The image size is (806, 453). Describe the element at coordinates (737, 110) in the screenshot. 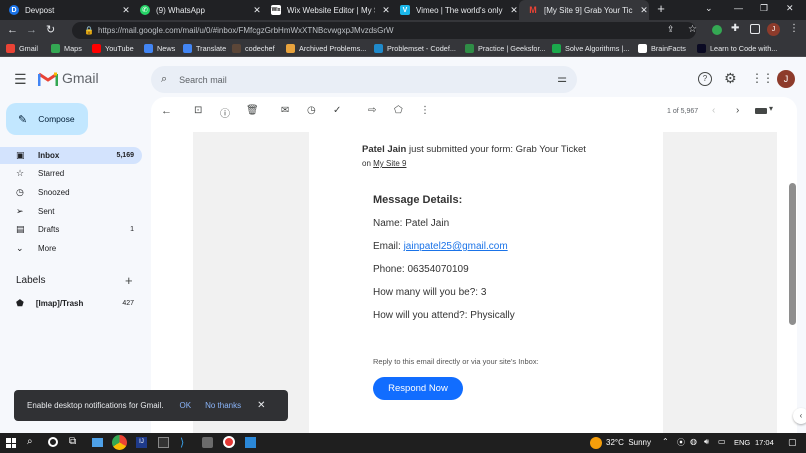

I see `older-chevron-icon: ›` at that location.